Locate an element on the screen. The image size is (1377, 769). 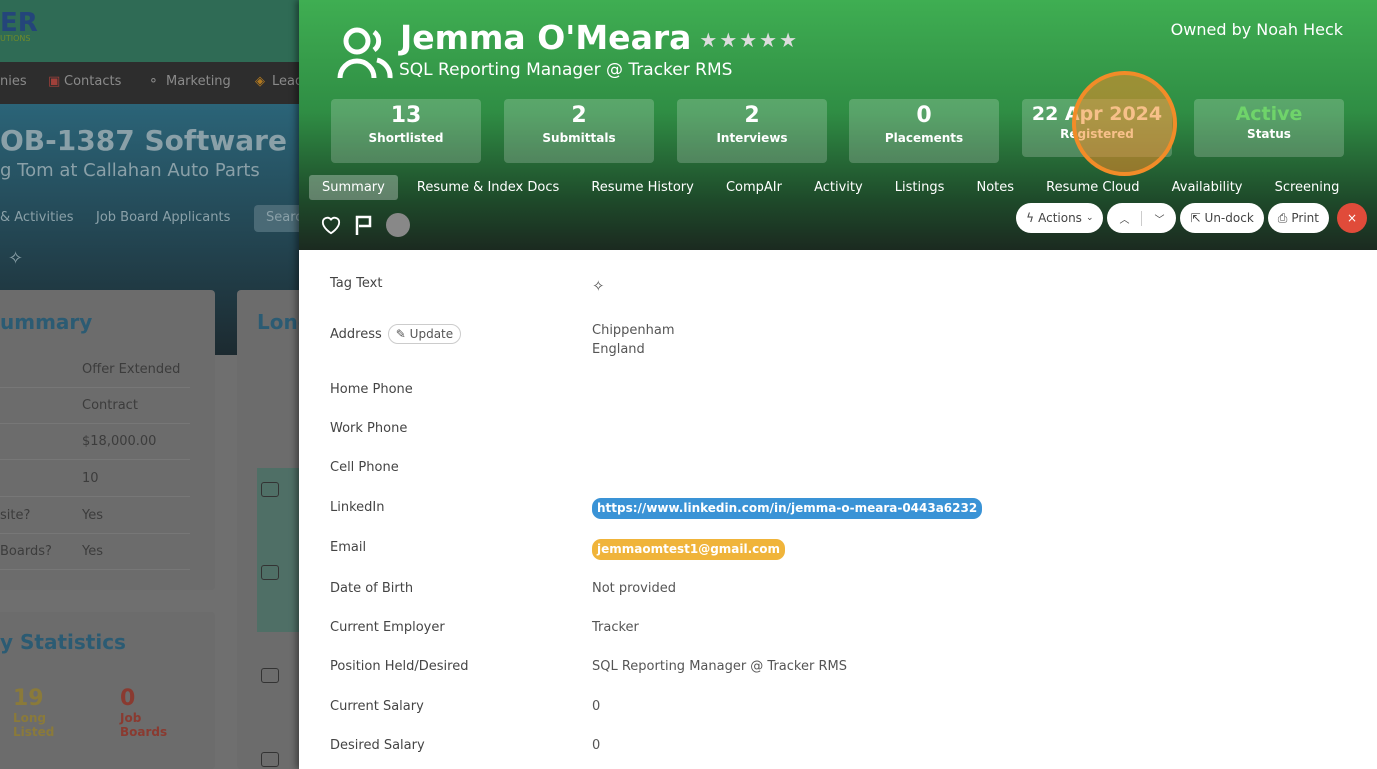
summary-value: 10 is located at coordinates (90, 478).